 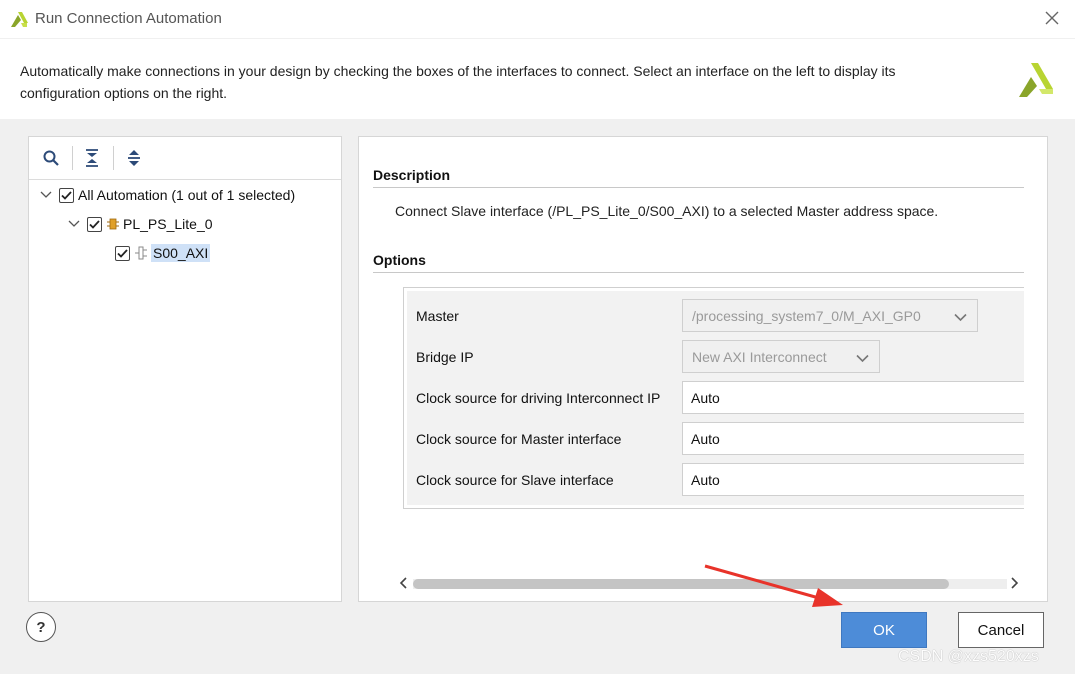 What do you see at coordinates (515, 480) in the screenshot?
I see `clock-slave-label: Clock source for Slave interface` at bounding box center [515, 480].